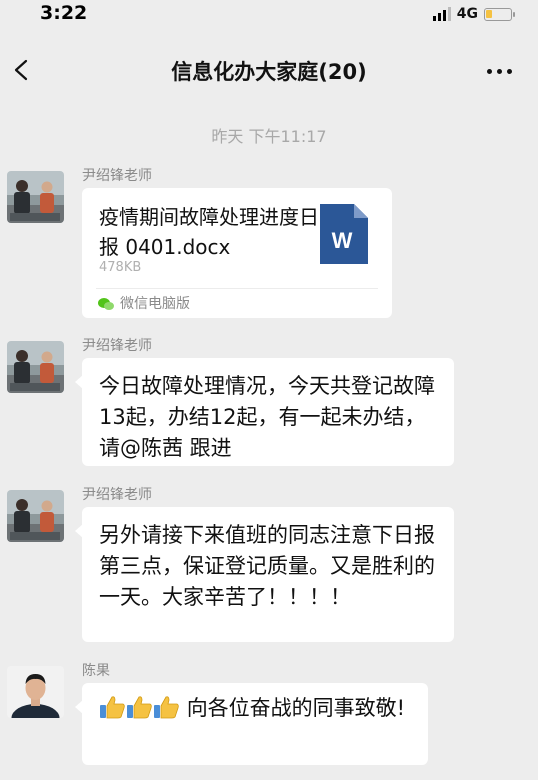 The image size is (538, 780). I want to click on chat-title: 信息化办大家庭(20), so click(269, 72).